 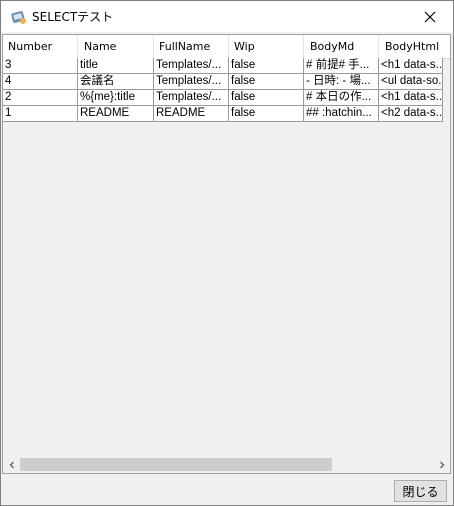 I want to click on column-header-fullname: FullName, so click(x=191, y=46).